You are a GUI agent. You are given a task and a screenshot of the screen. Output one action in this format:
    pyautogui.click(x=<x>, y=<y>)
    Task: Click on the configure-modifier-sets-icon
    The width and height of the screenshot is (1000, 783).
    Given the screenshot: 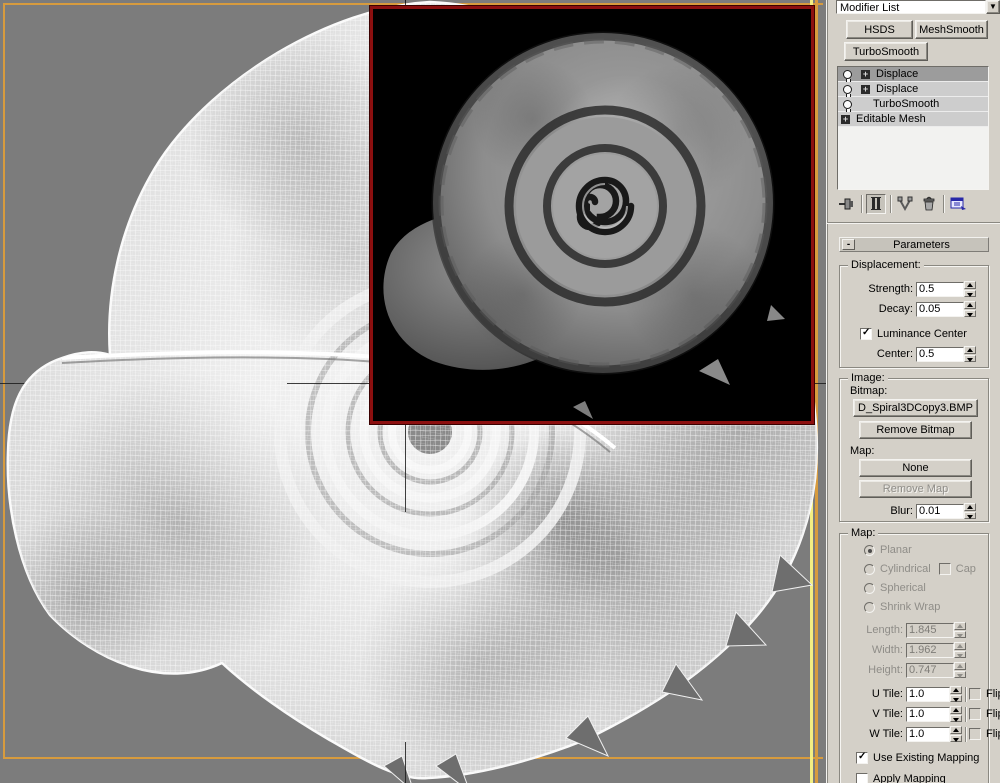 What is the action you would take?
    pyautogui.click(x=958, y=204)
    